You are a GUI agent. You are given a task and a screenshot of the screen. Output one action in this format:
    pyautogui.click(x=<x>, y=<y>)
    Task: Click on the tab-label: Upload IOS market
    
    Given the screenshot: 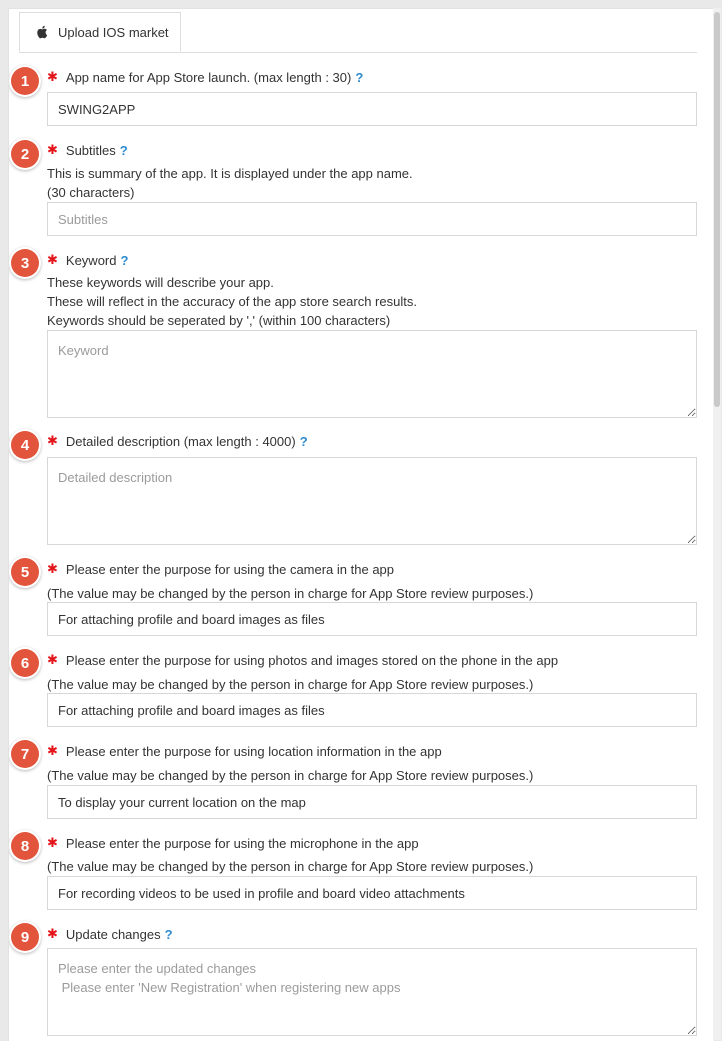 What is the action you would take?
    pyautogui.click(x=113, y=32)
    